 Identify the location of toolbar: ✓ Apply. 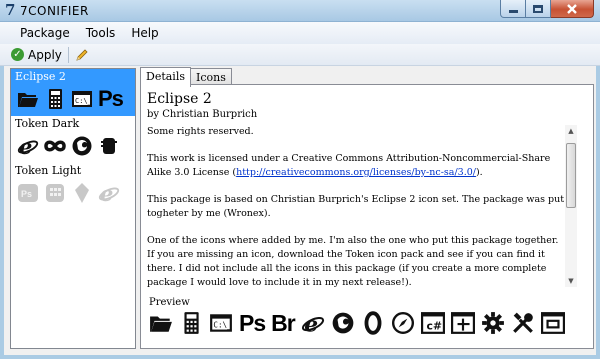
(300, 55).